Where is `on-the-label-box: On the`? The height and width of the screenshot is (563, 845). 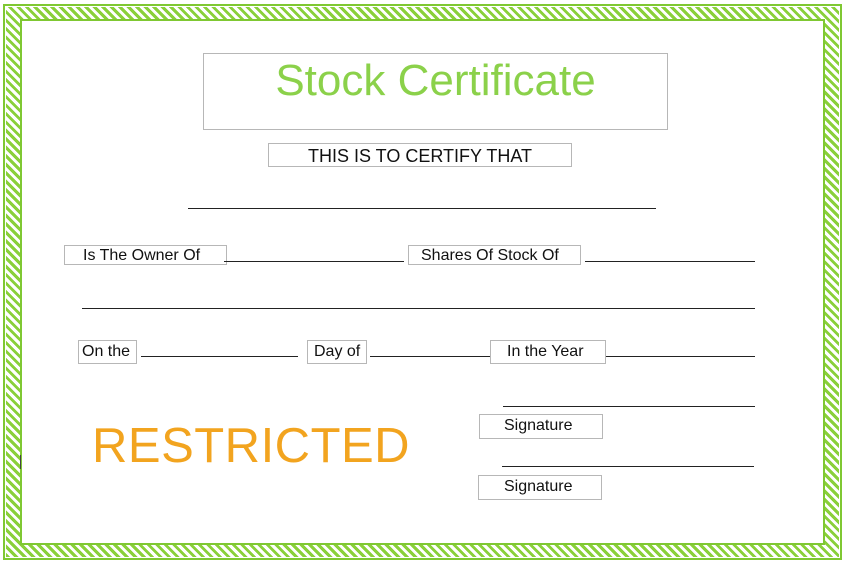 on-the-label-box: On the is located at coordinates (107, 352).